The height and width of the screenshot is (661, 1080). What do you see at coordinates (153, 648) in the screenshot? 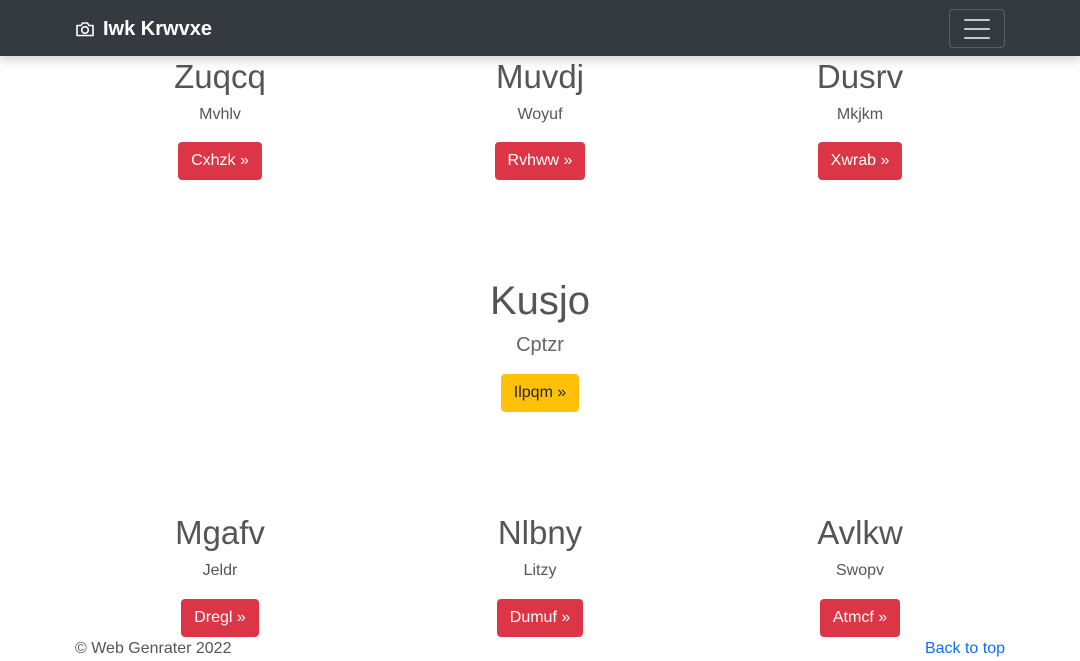
I see `footer-copyright: © Web Genrater 2022` at bounding box center [153, 648].